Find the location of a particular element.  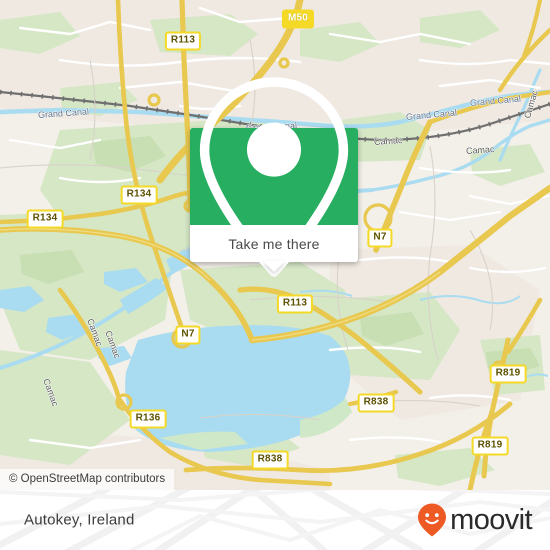

popup-header is located at coordinates (274, 176).